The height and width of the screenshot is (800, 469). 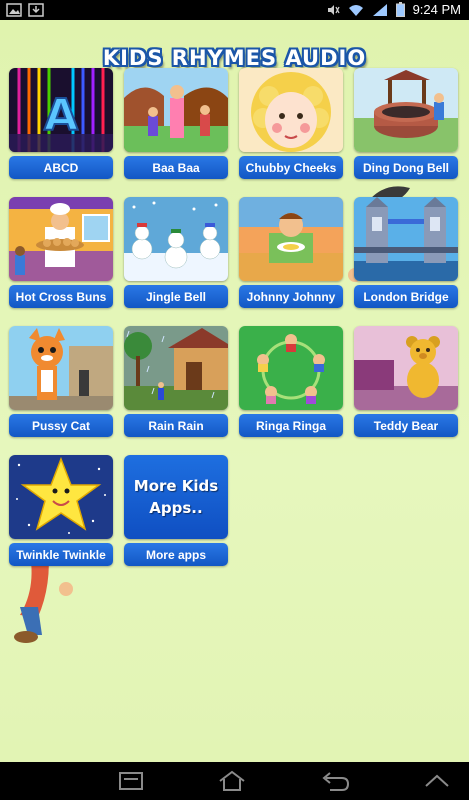 I want to click on rhyme-label: Hot Cross Buns, so click(x=61, y=296).